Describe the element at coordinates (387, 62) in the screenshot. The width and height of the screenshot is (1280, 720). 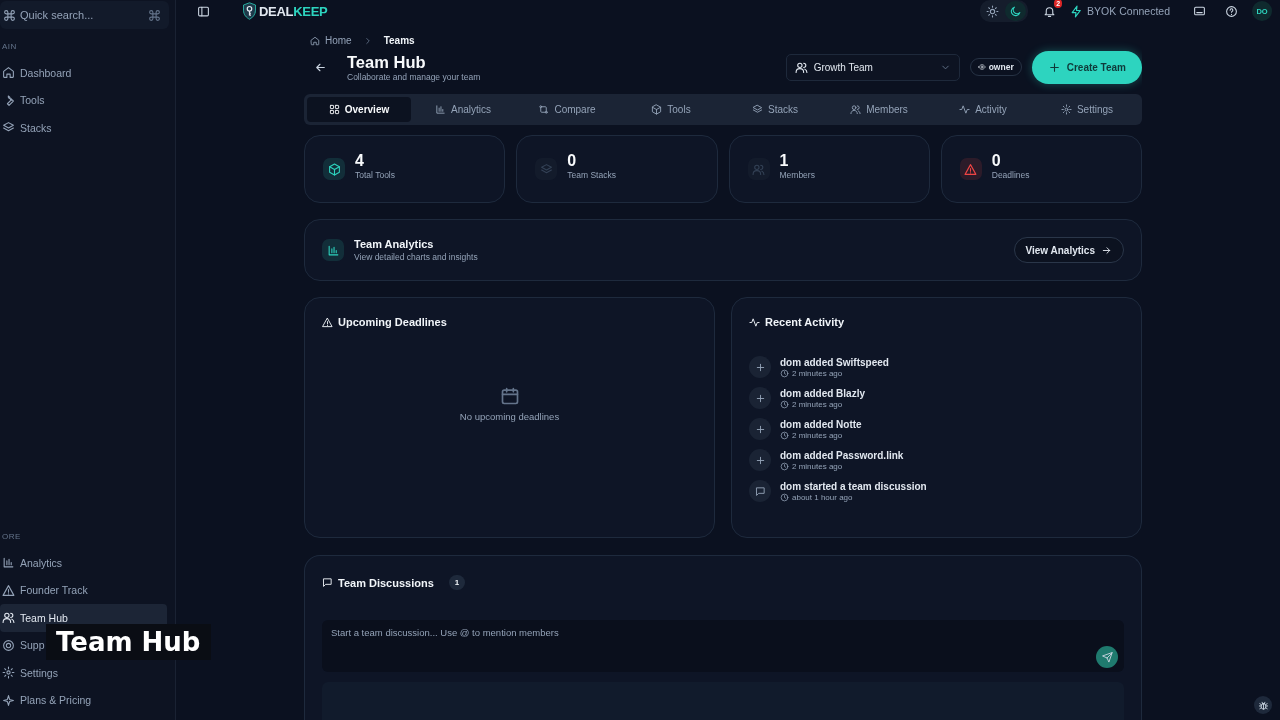
I see `page-title: Team Hub` at that location.